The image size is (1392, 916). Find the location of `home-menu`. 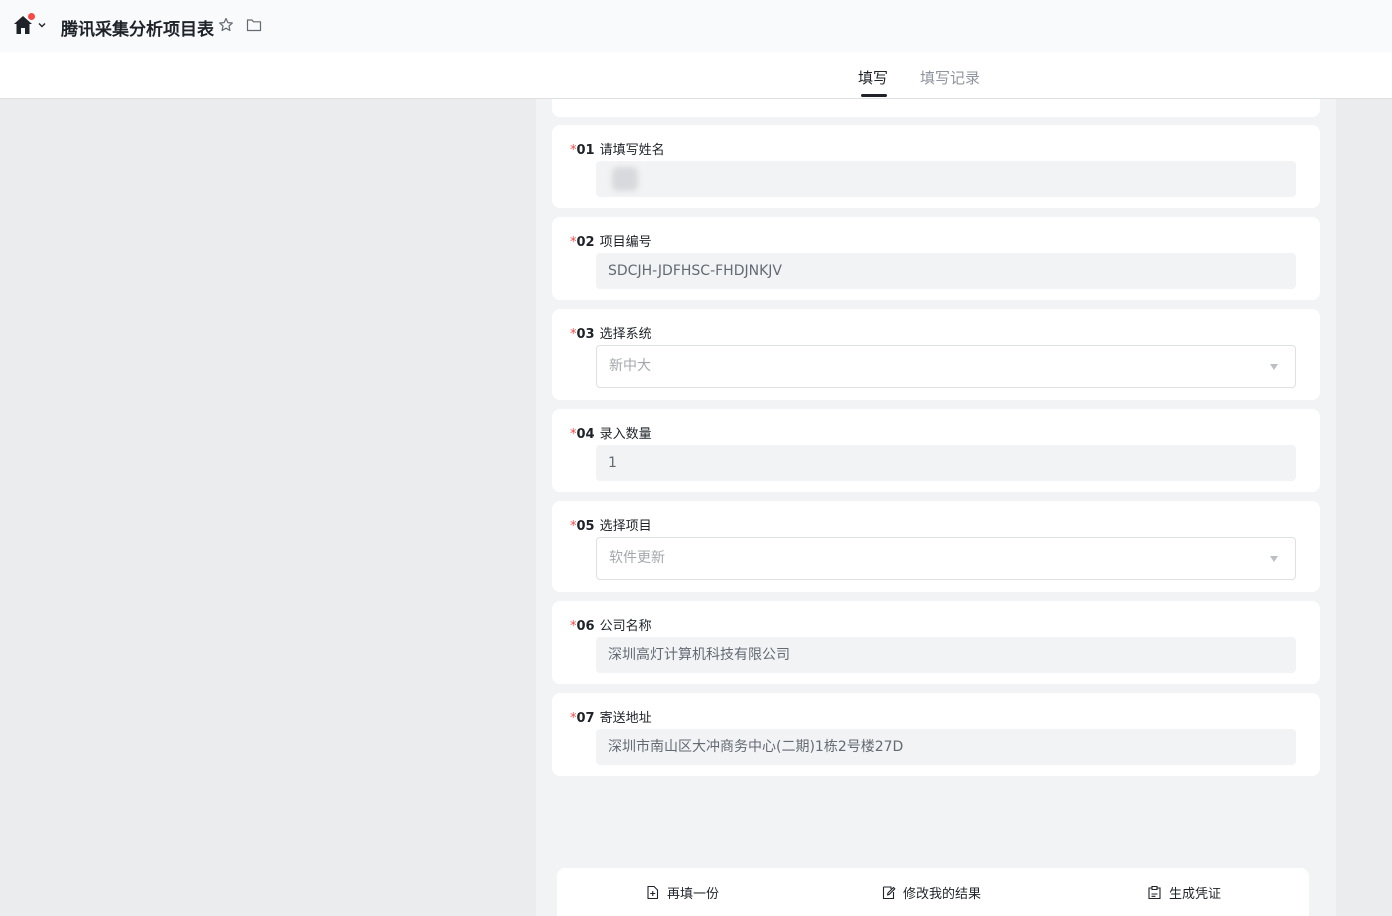

home-menu is located at coordinates (30, 25).